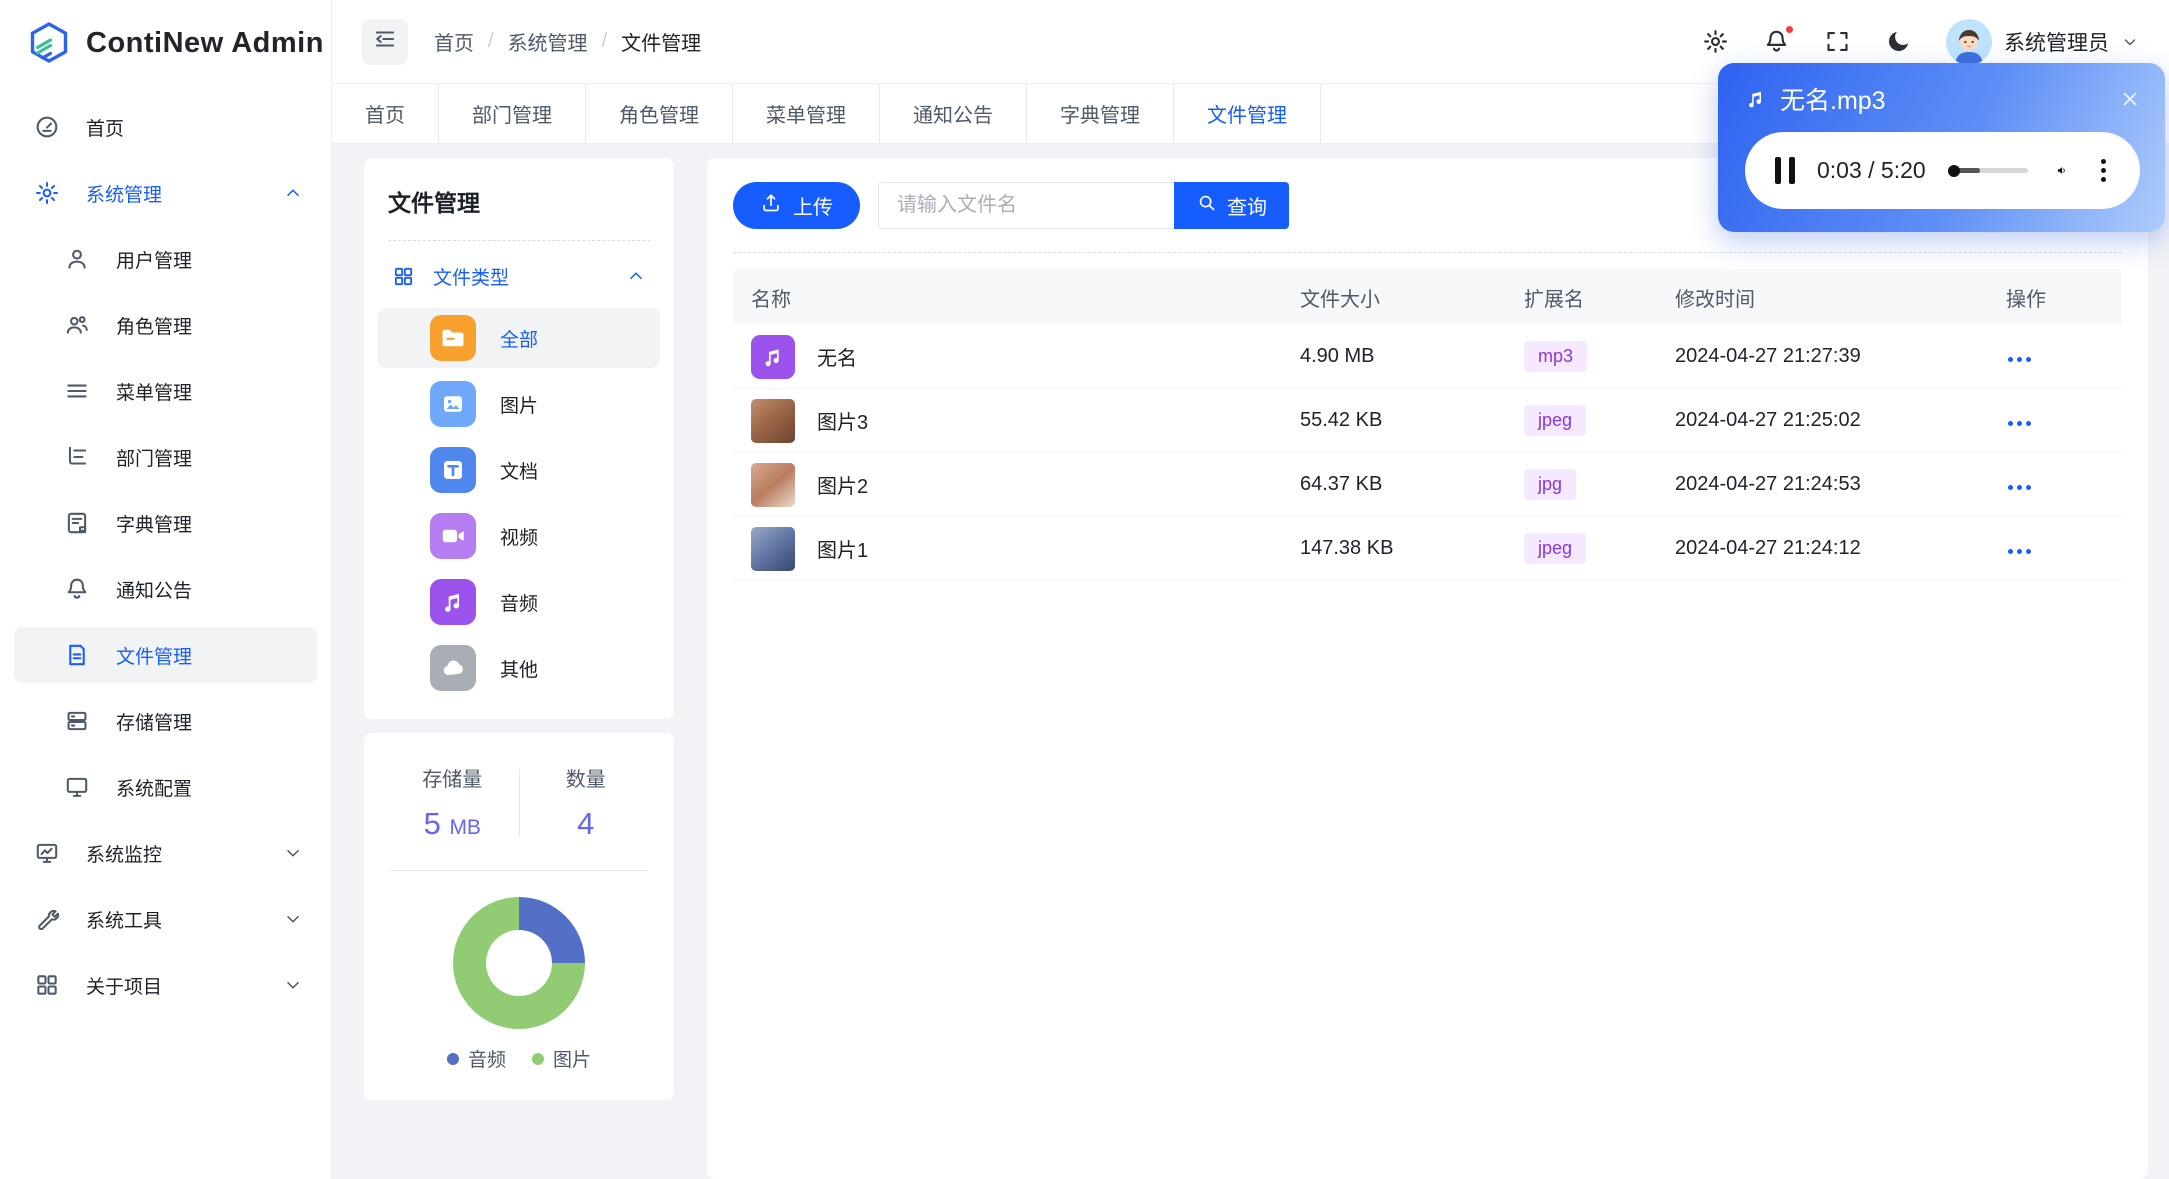 Image resolution: width=2169 pixels, height=1179 pixels. What do you see at coordinates (154, 723) in the screenshot?
I see `sidebar-item-label: 存储管理` at bounding box center [154, 723].